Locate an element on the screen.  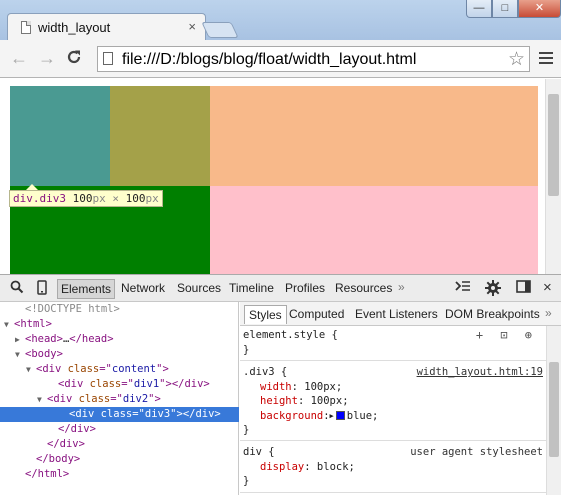
rule-property: width: 100px; is located at coordinates (393, 387).